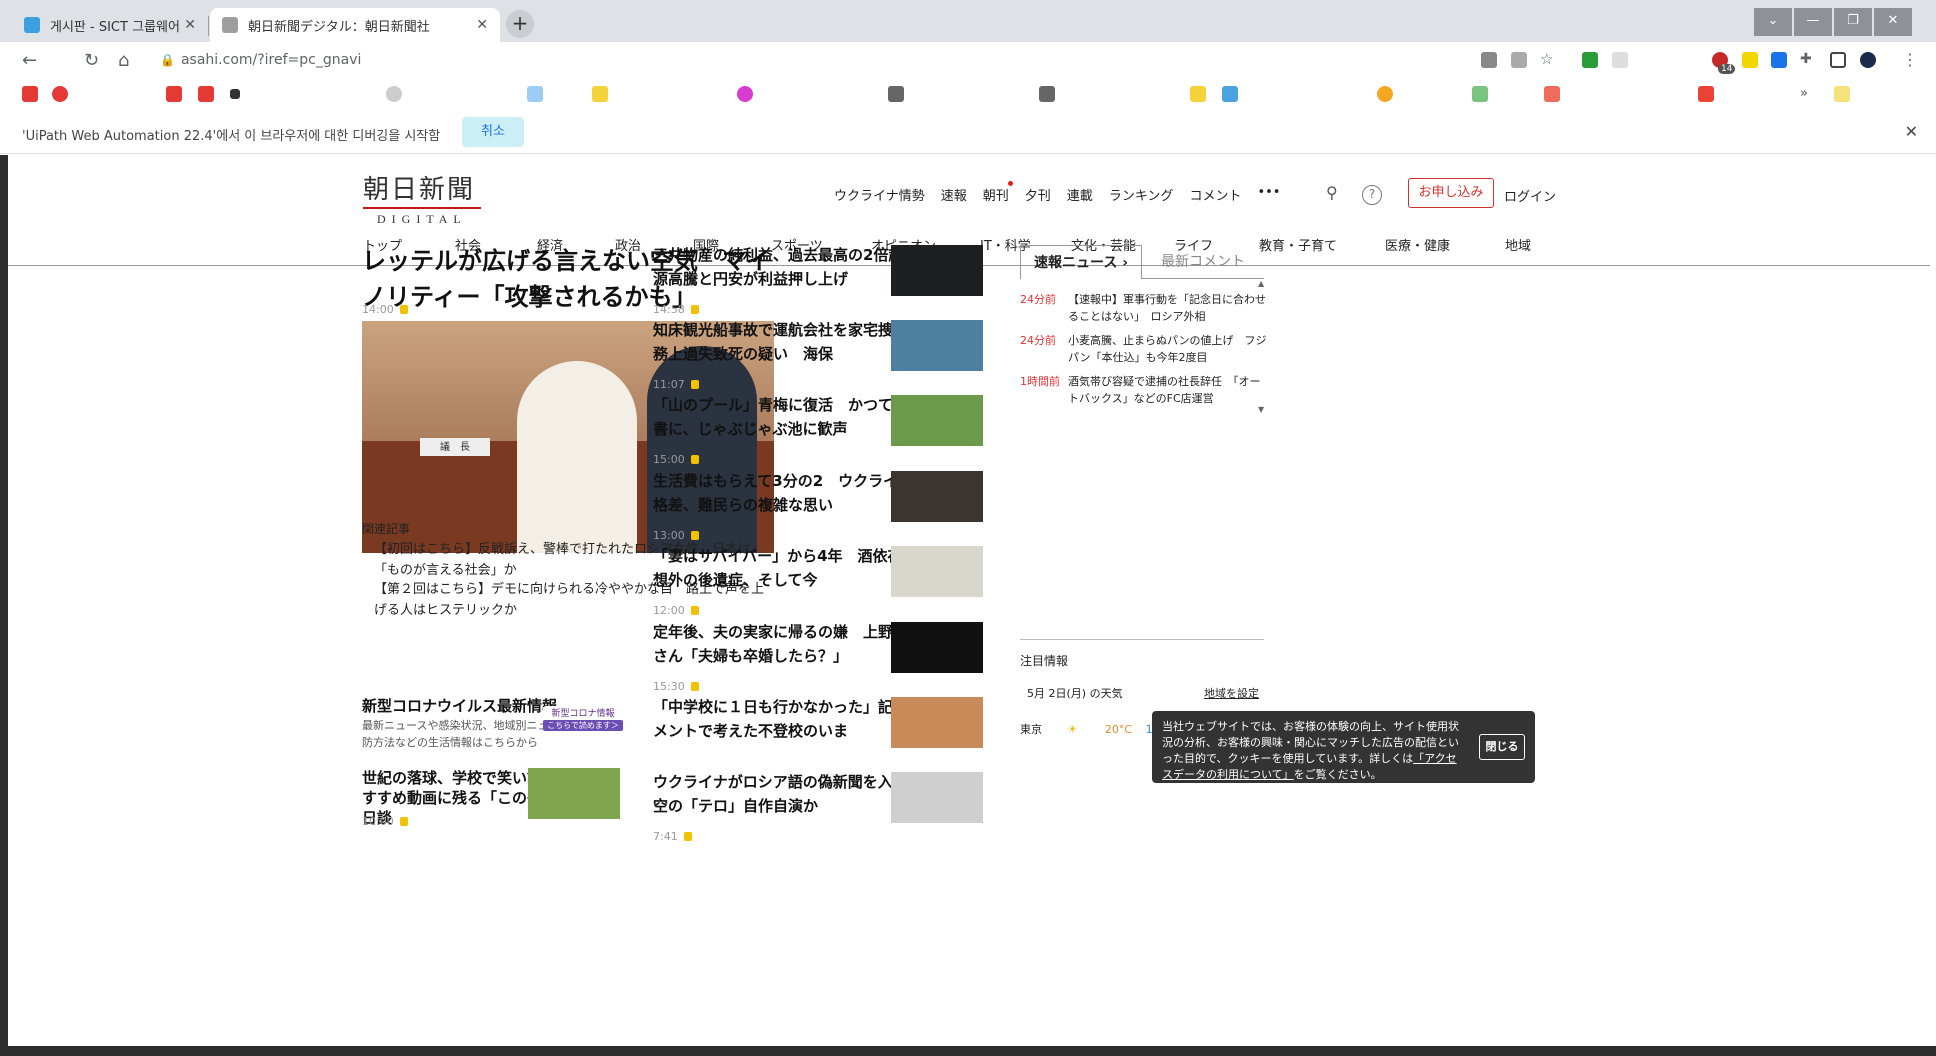  Describe the element at coordinates (493, 132) in the screenshot. I see `cancel-debug-button: 취소` at that location.